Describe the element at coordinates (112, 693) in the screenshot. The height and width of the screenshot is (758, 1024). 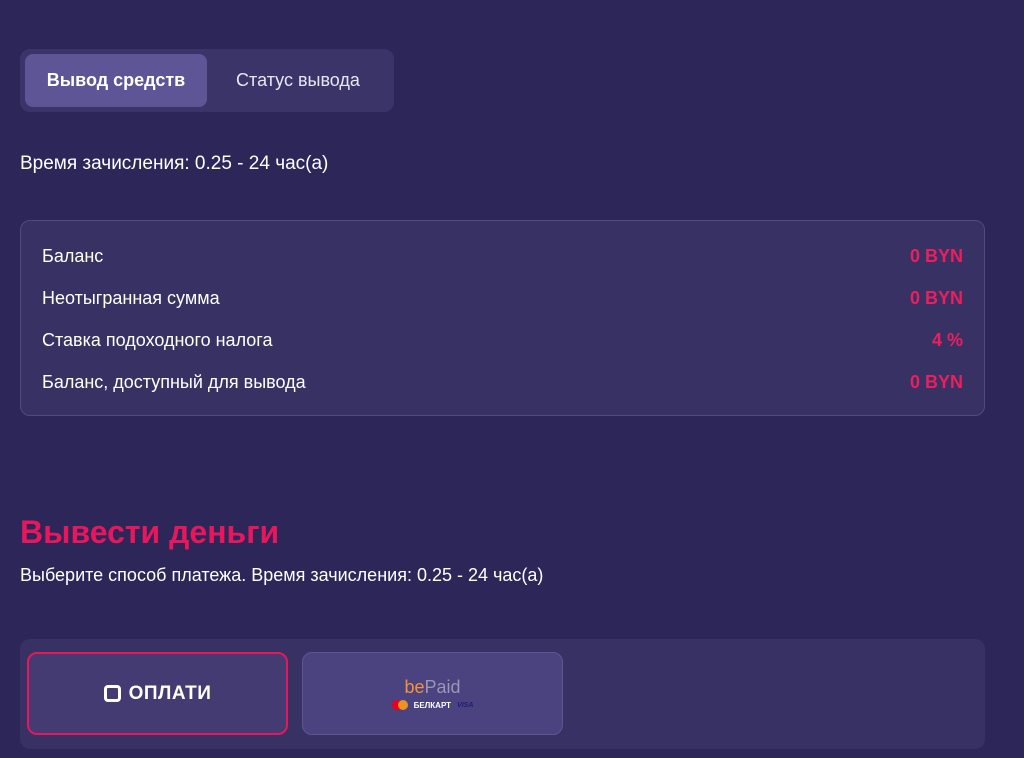
I see `oplati-logo-icon` at that location.